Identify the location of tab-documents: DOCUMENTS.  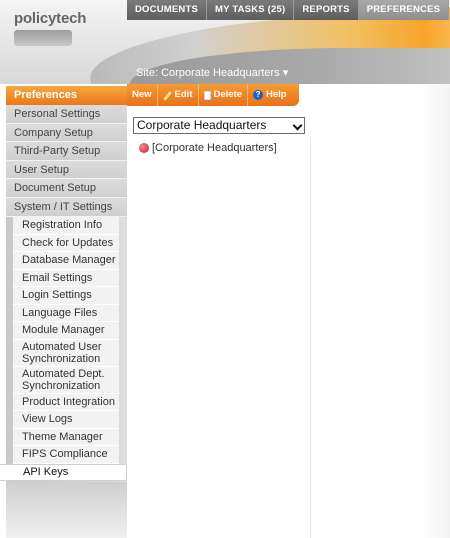
(167, 10).